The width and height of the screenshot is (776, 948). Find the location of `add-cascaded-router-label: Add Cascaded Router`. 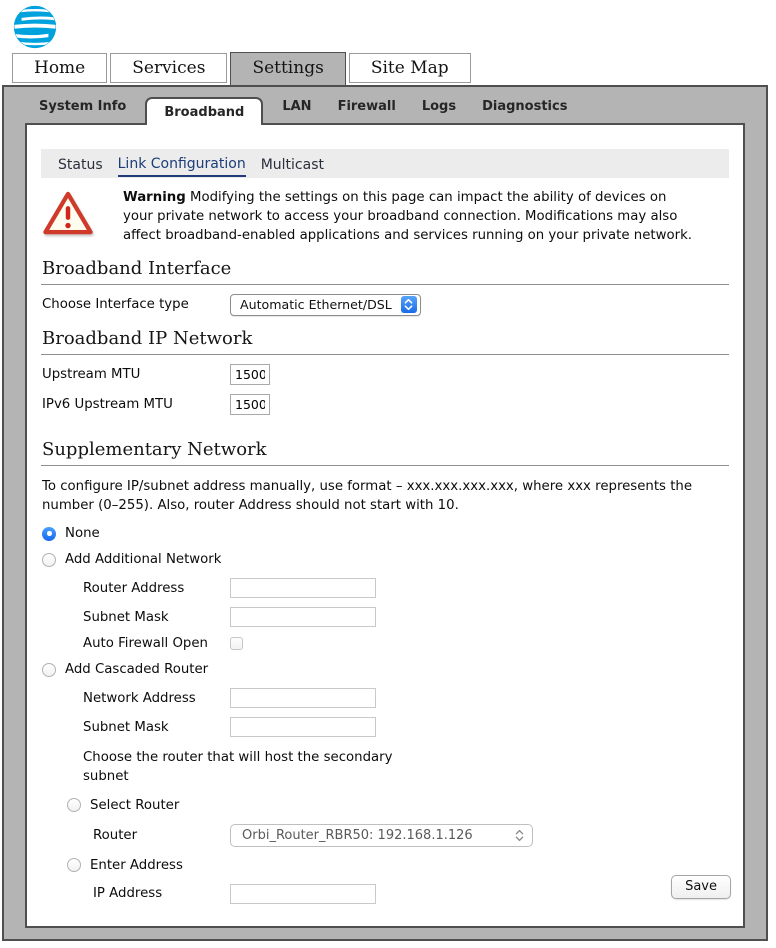

add-cascaded-router-label: Add Cascaded Router is located at coordinates (137, 670).